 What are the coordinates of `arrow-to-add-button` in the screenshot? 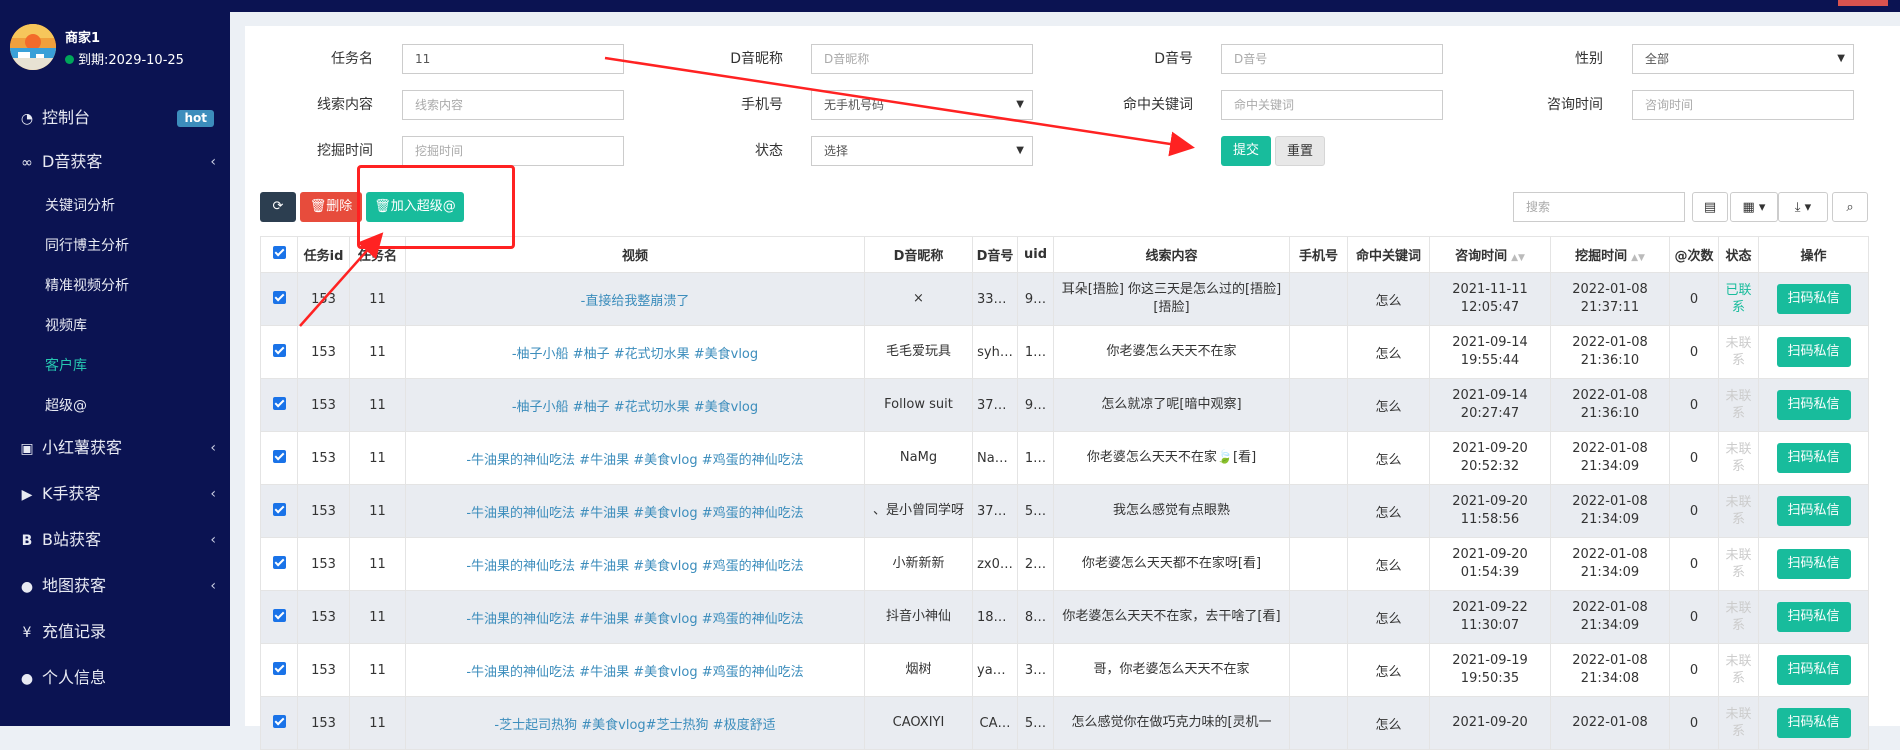 It's located at (341, 279).